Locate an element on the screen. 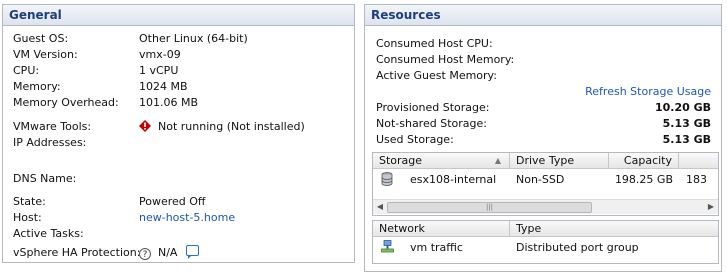  general-panel-title: General is located at coordinates (178, 15).